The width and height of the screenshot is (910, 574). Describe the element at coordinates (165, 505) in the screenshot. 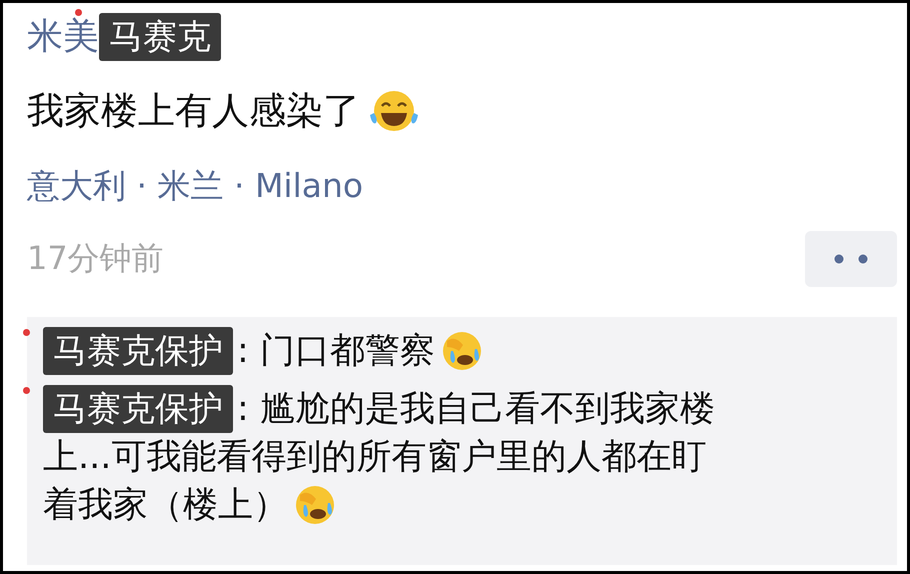

I see `comment-text: 着我家（楼上）` at that location.